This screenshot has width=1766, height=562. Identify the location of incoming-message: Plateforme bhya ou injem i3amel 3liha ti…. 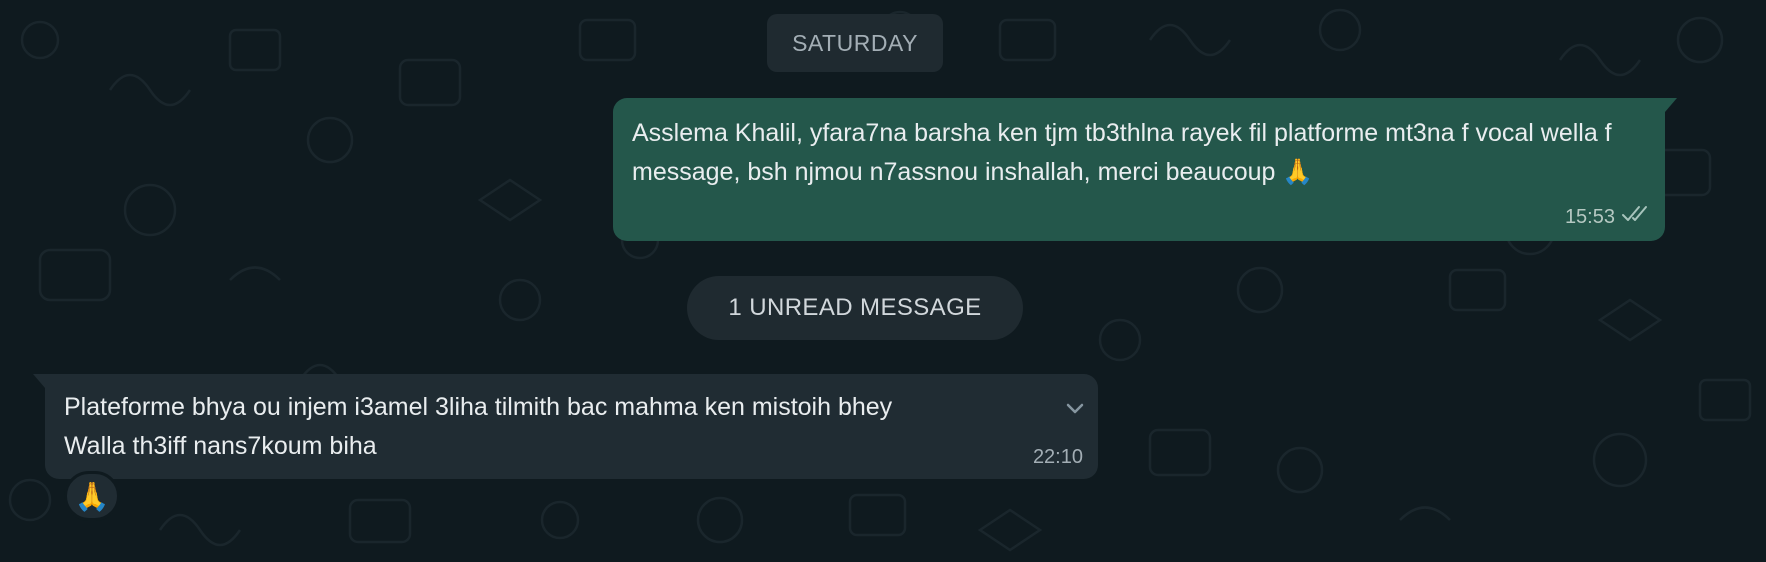
(565, 426).